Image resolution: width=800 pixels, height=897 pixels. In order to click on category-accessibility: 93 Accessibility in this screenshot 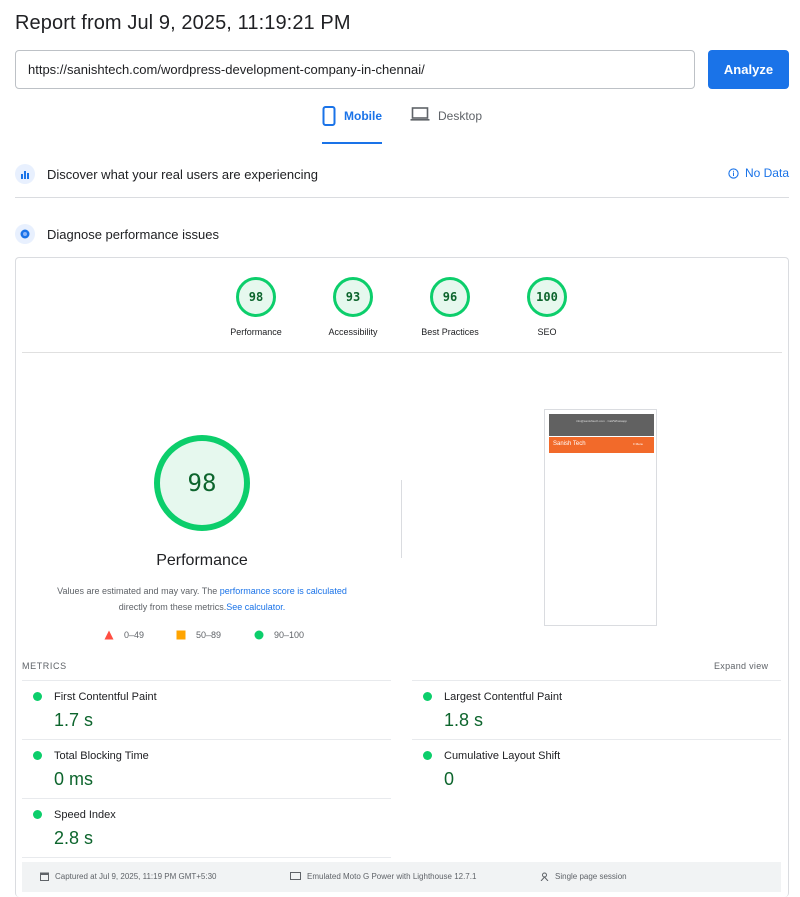, I will do `click(353, 306)`.